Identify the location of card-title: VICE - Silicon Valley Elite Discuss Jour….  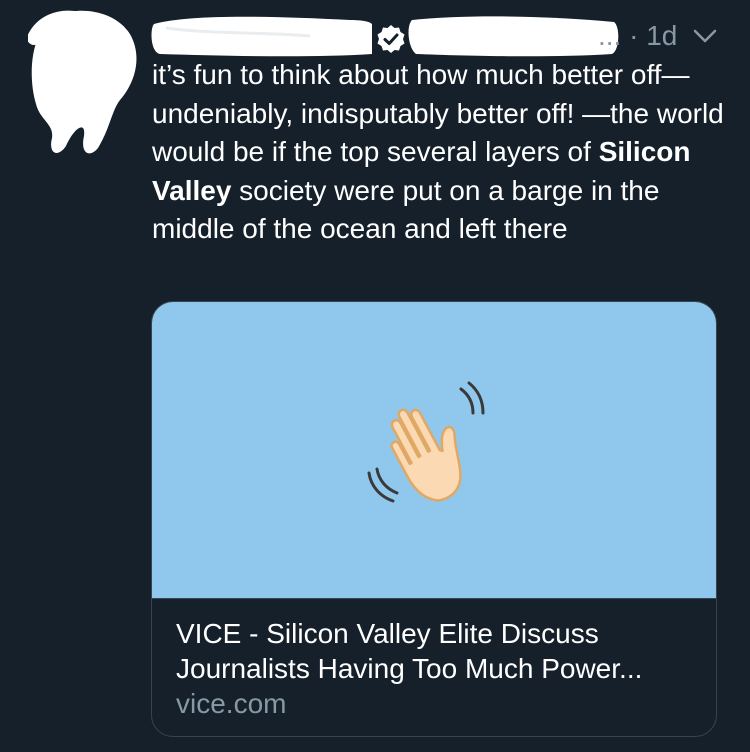
(436, 651).